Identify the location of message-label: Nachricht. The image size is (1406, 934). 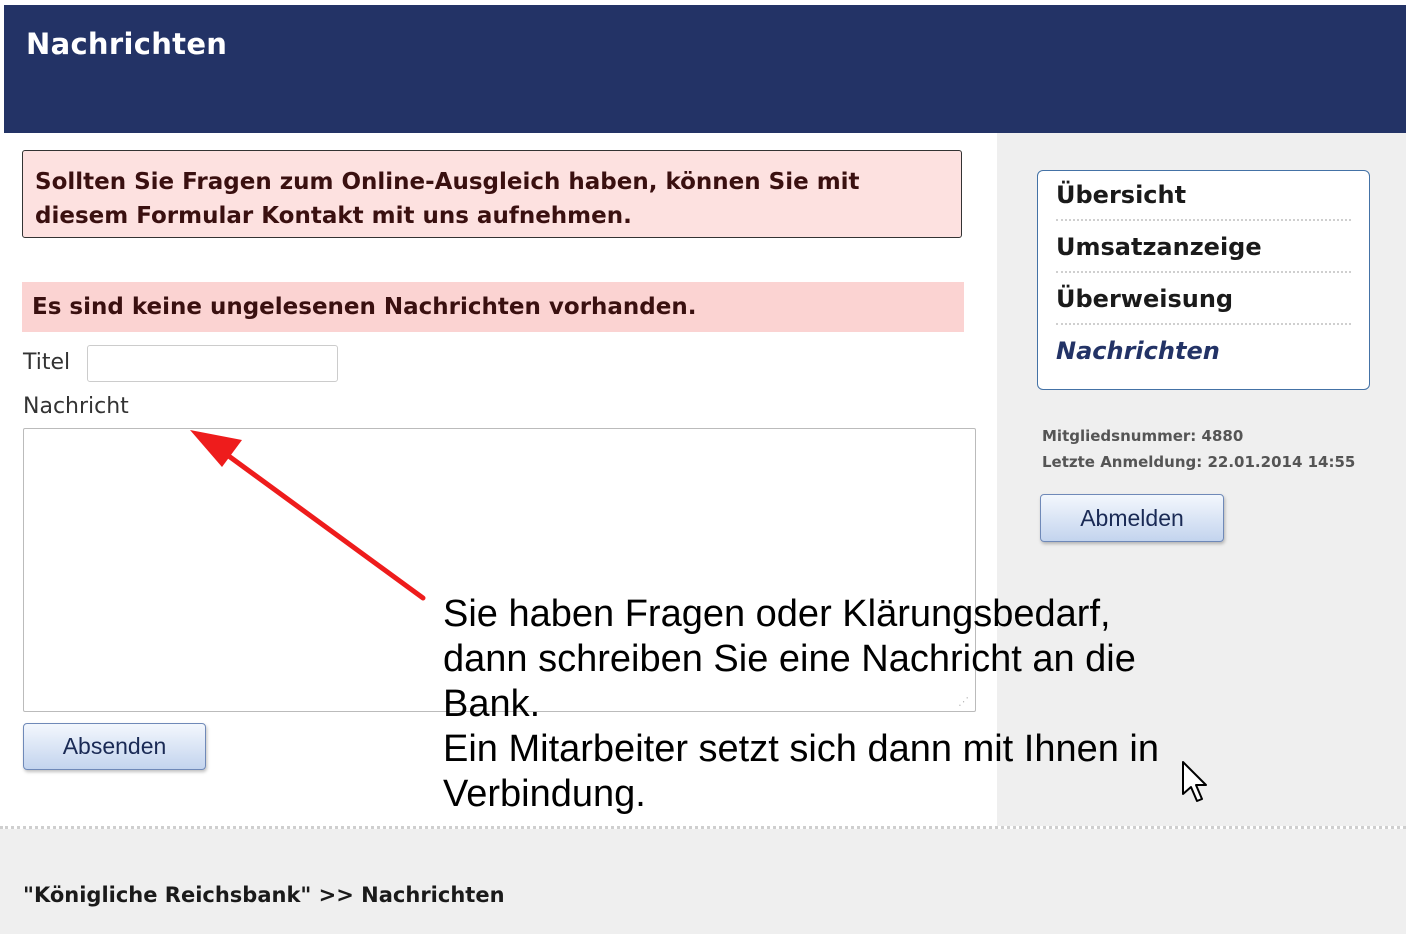
(76, 406).